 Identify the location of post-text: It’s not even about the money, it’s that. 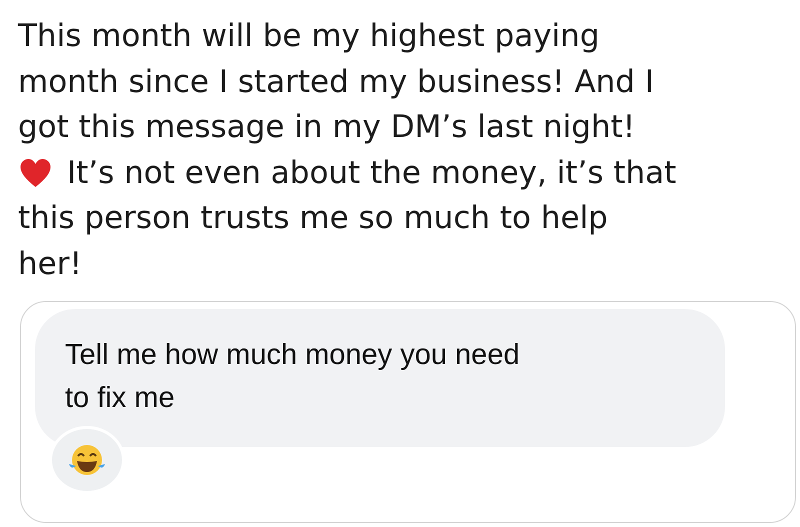
(371, 173).